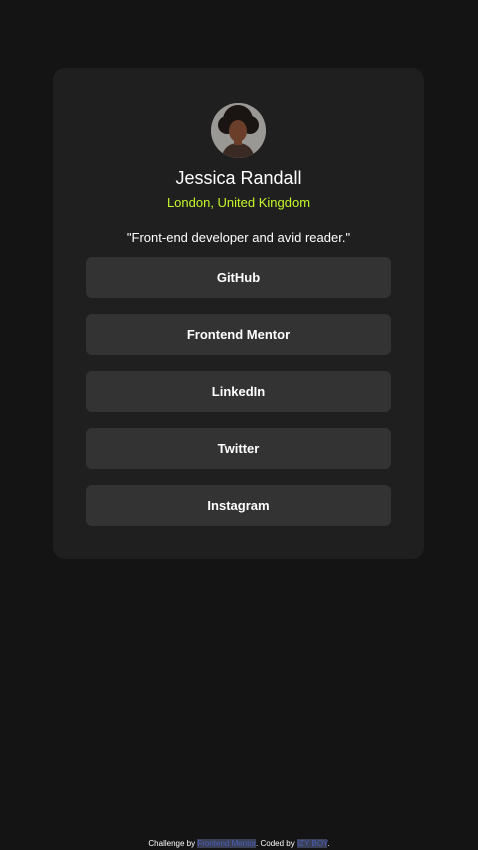 The width and height of the screenshot is (478, 850). I want to click on profile-bio: "Front-end developer and avid reader.", so click(238, 237).